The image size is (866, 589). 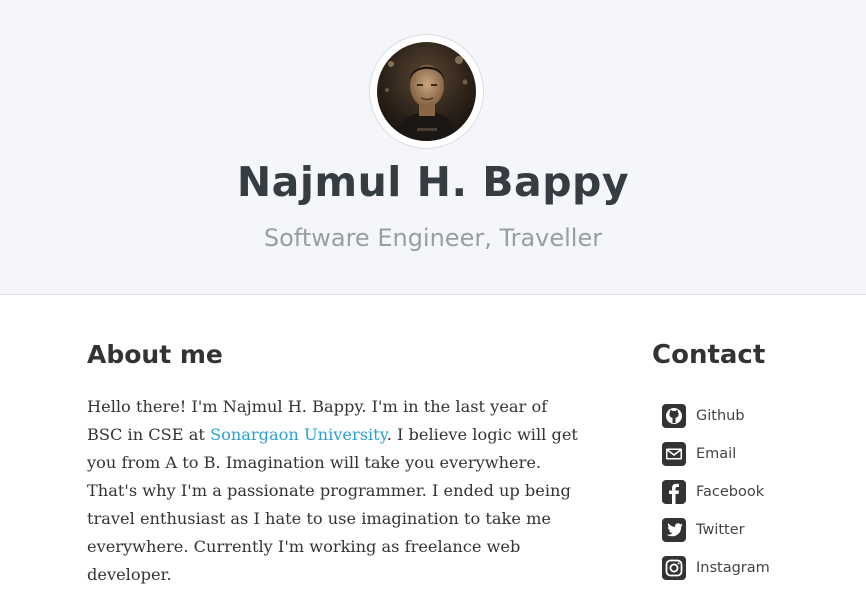 What do you see at coordinates (730, 492) in the screenshot?
I see `contact-label: Facebook` at bounding box center [730, 492].